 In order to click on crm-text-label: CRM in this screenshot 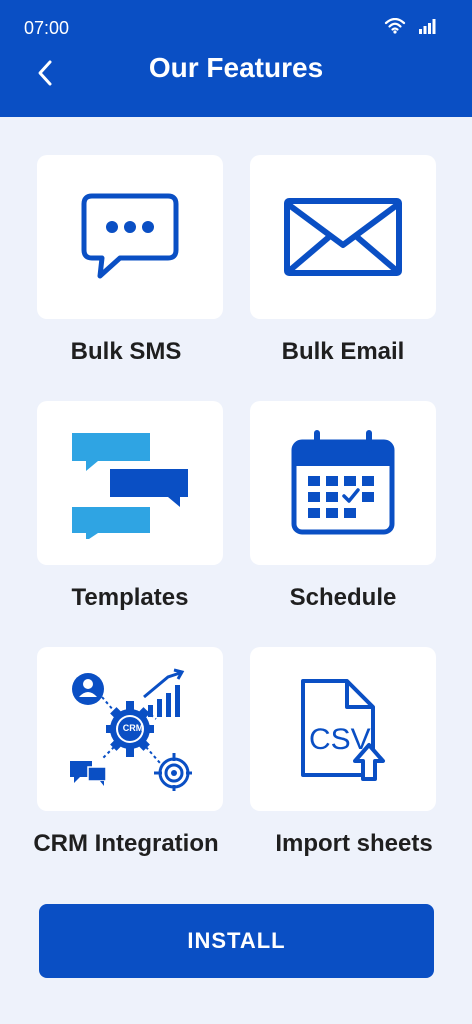, I will do `click(133, 728)`.